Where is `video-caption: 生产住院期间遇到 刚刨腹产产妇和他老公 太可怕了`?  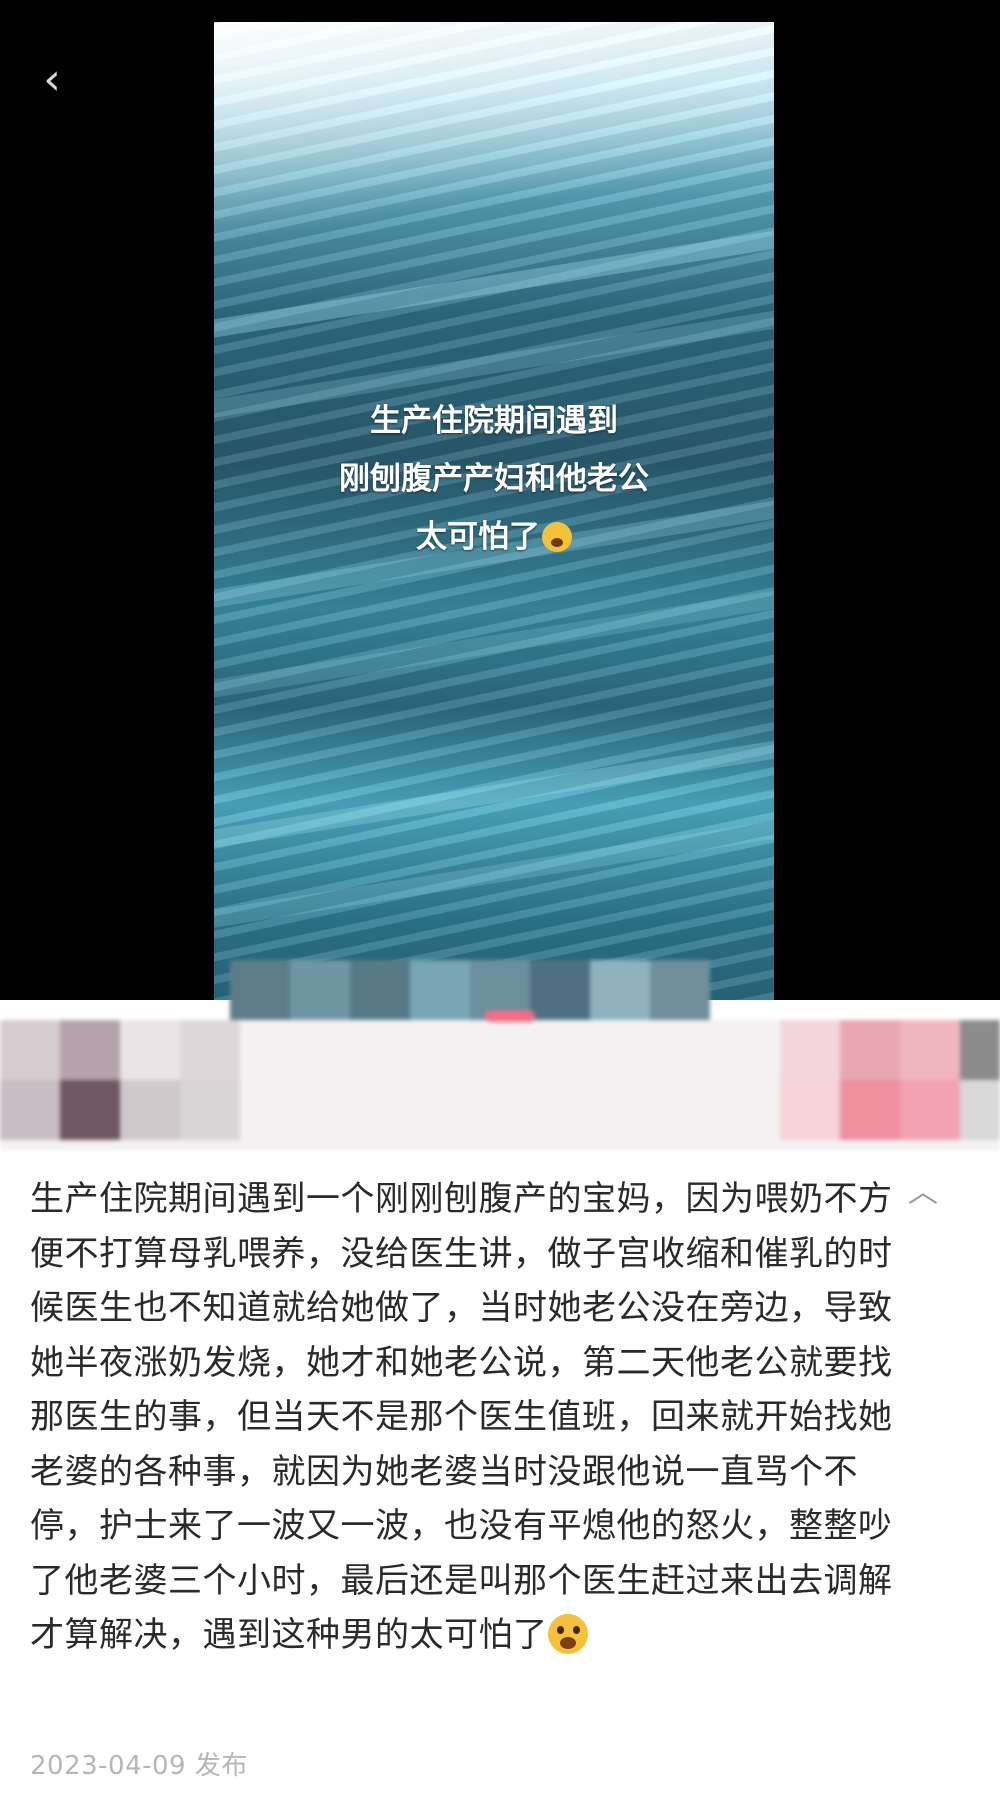 video-caption: 生产住院期间遇到 刚刨腹产产妇和他老公 太可怕了 is located at coordinates (494, 479).